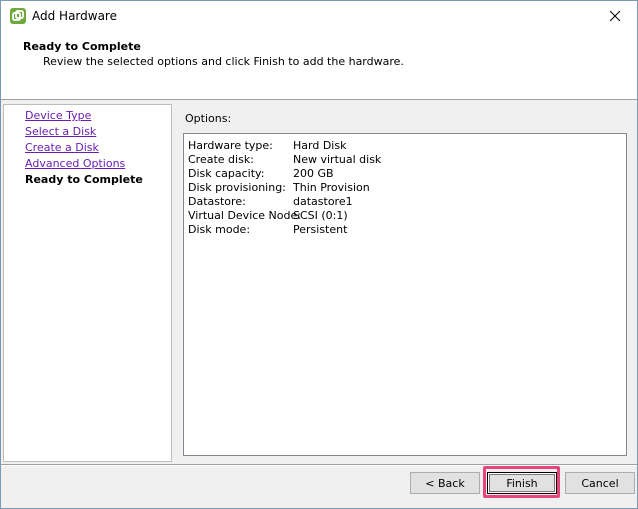 The image size is (638, 509). What do you see at coordinates (319, 16) in the screenshot?
I see `title-bar: Add Hardware` at bounding box center [319, 16].